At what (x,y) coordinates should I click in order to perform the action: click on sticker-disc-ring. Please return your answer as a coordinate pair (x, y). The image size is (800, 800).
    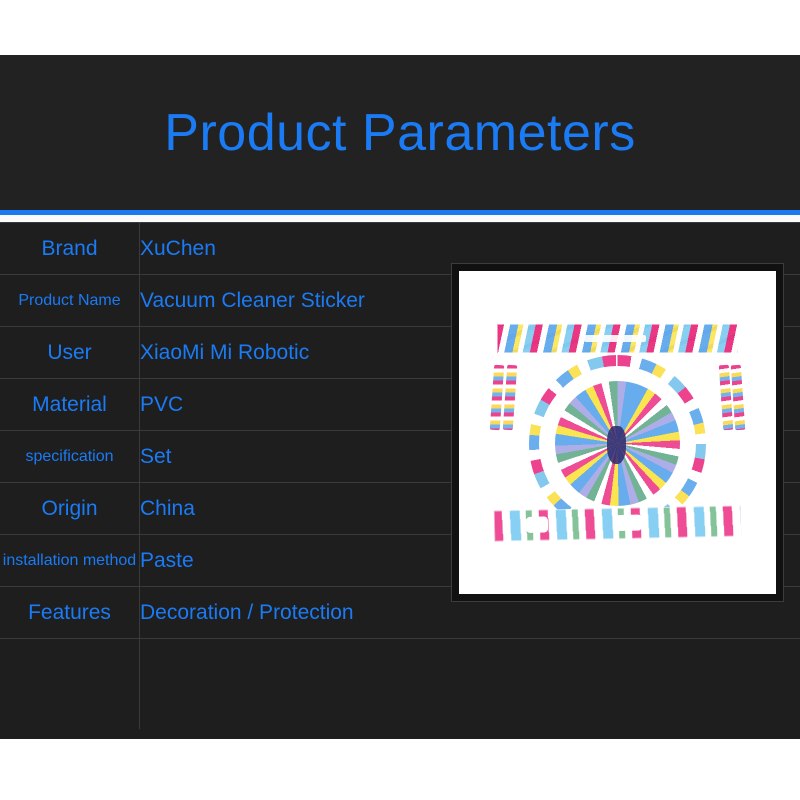
    Looking at the image, I should click on (617, 443).